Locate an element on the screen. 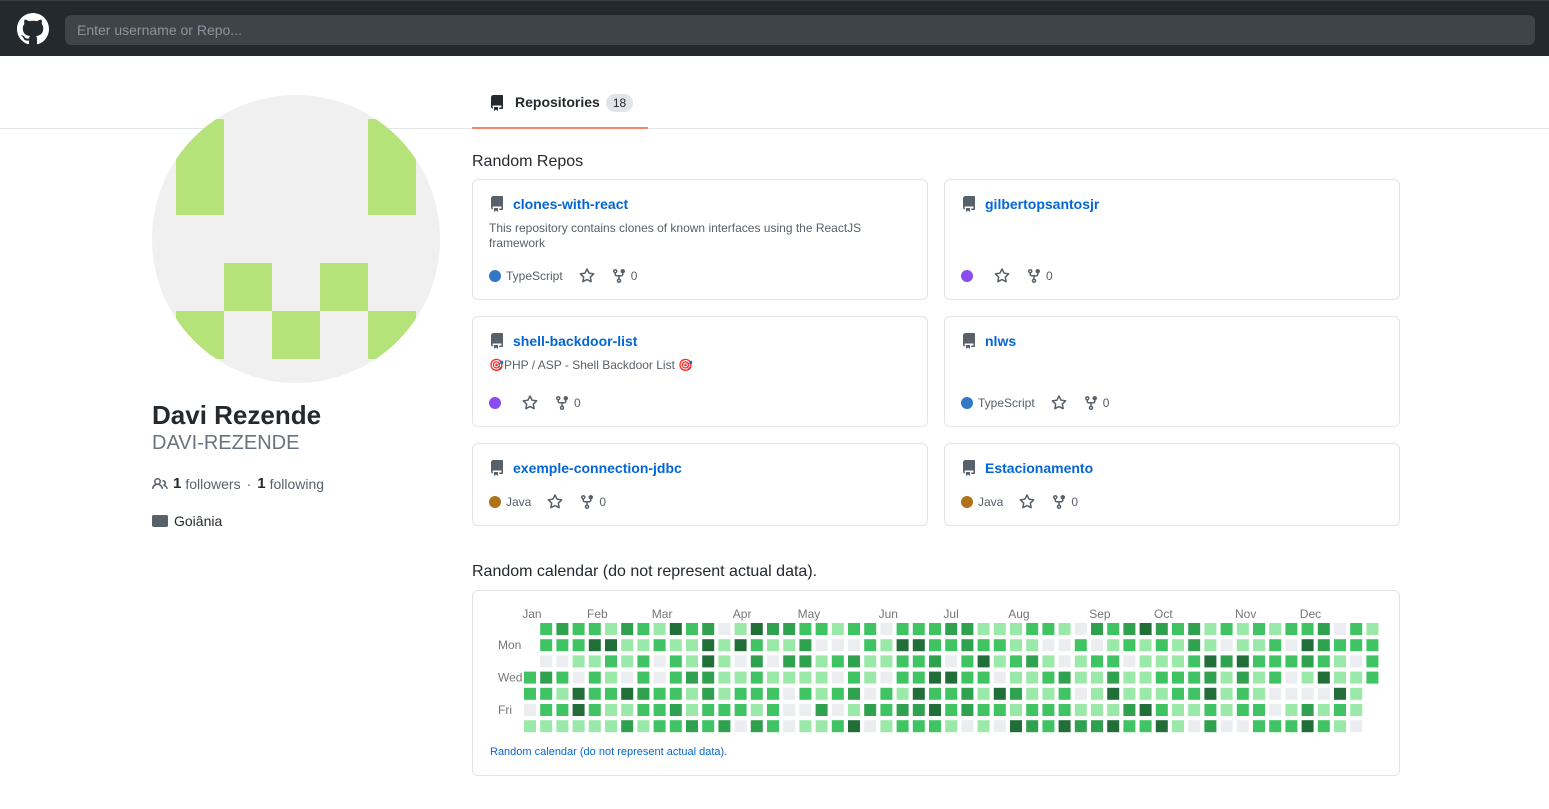  repo-name-link: exemple-connection-jdbc is located at coordinates (597, 468).